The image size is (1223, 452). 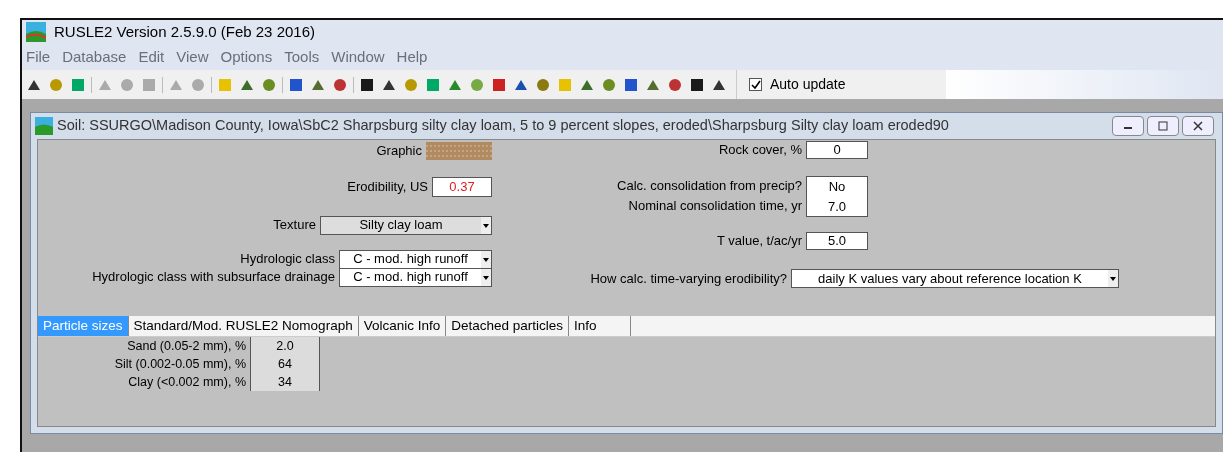 What do you see at coordinates (287, 259) in the screenshot?
I see `field-label: Hydrologic class` at bounding box center [287, 259].